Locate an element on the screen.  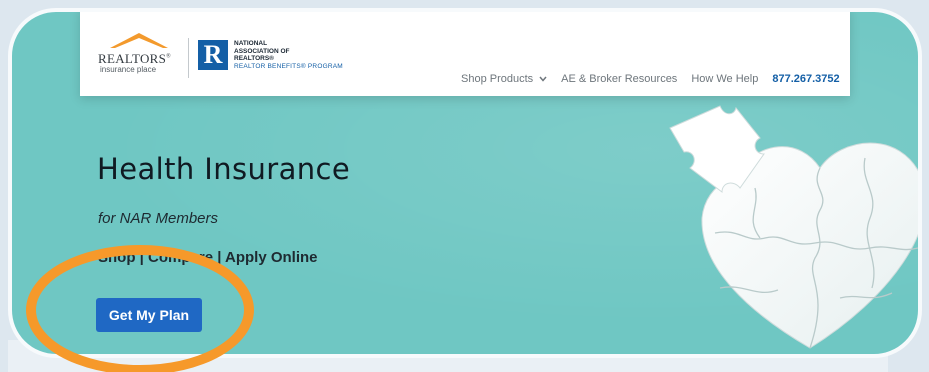
nav-item-label: Shop Products is located at coordinates (497, 79).